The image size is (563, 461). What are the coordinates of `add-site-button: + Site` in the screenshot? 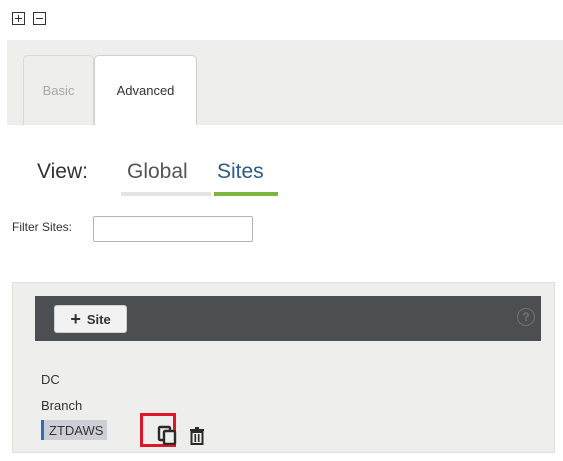 It's located at (90, 319).